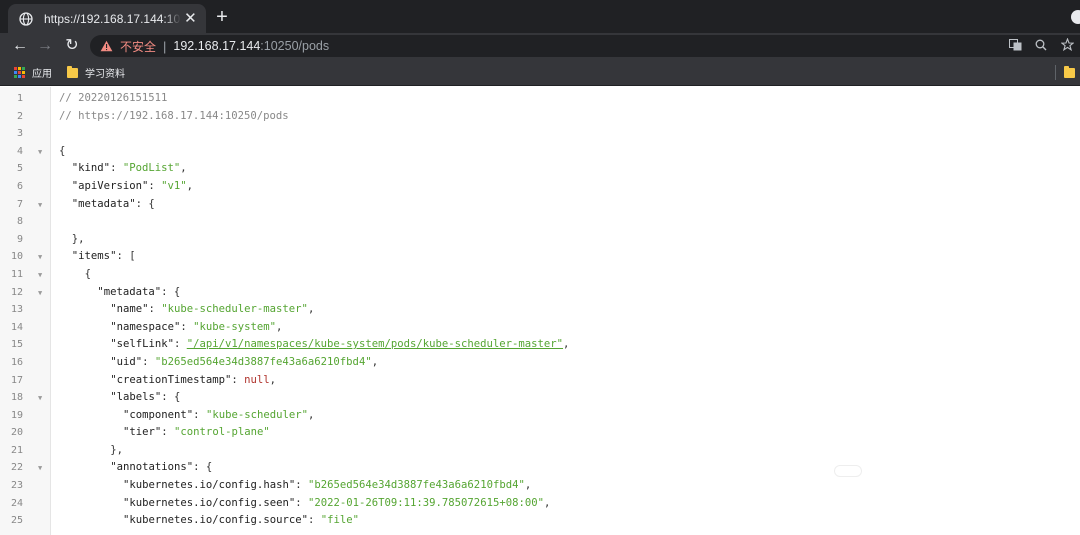 The image size is (1080, 535). What do you see at coordinates (222, 432) in the screenshot?
I see `json-token-str: "control-plane"` at bounding box center [222, 432].